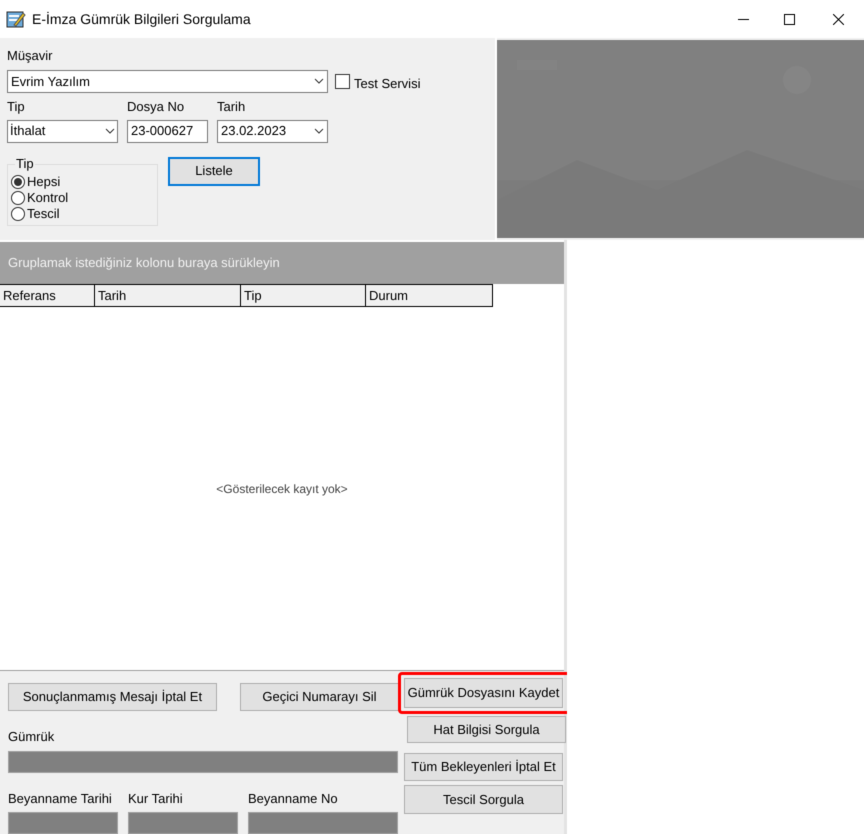 This screenshot has width=864, height=834. What do you see at coordinates (387, 83) in the screenshot?
I see `checkbox-label: Test Servisi` at bounding box center [387, 83].